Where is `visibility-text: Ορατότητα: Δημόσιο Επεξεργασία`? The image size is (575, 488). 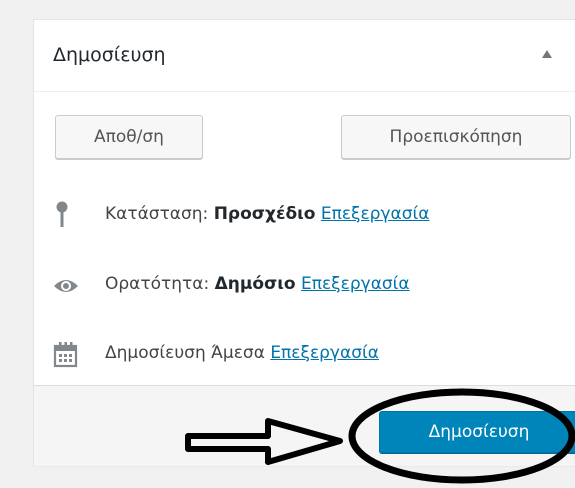 visibility-text: Ορατότητα: Δημόσιο Επεξεργασία is located at coordinates (257, 284).